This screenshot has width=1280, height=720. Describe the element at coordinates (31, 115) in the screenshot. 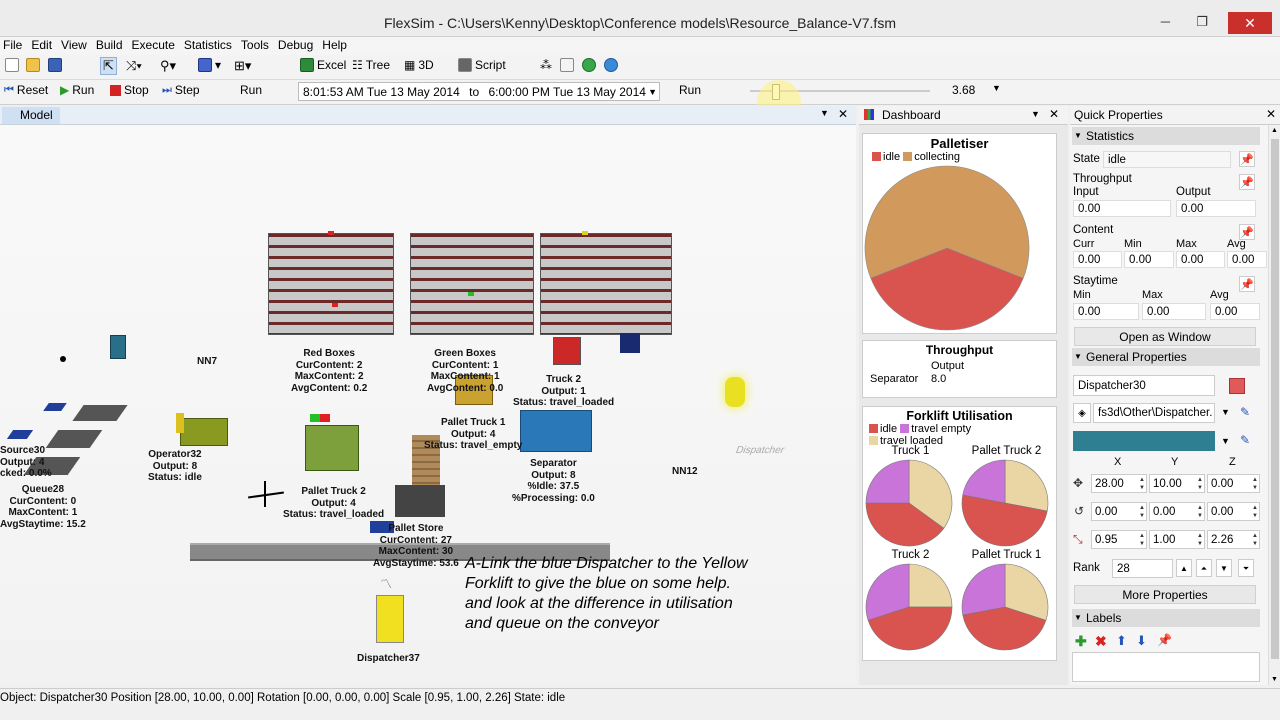

I see `tab-model: Model` at that location.